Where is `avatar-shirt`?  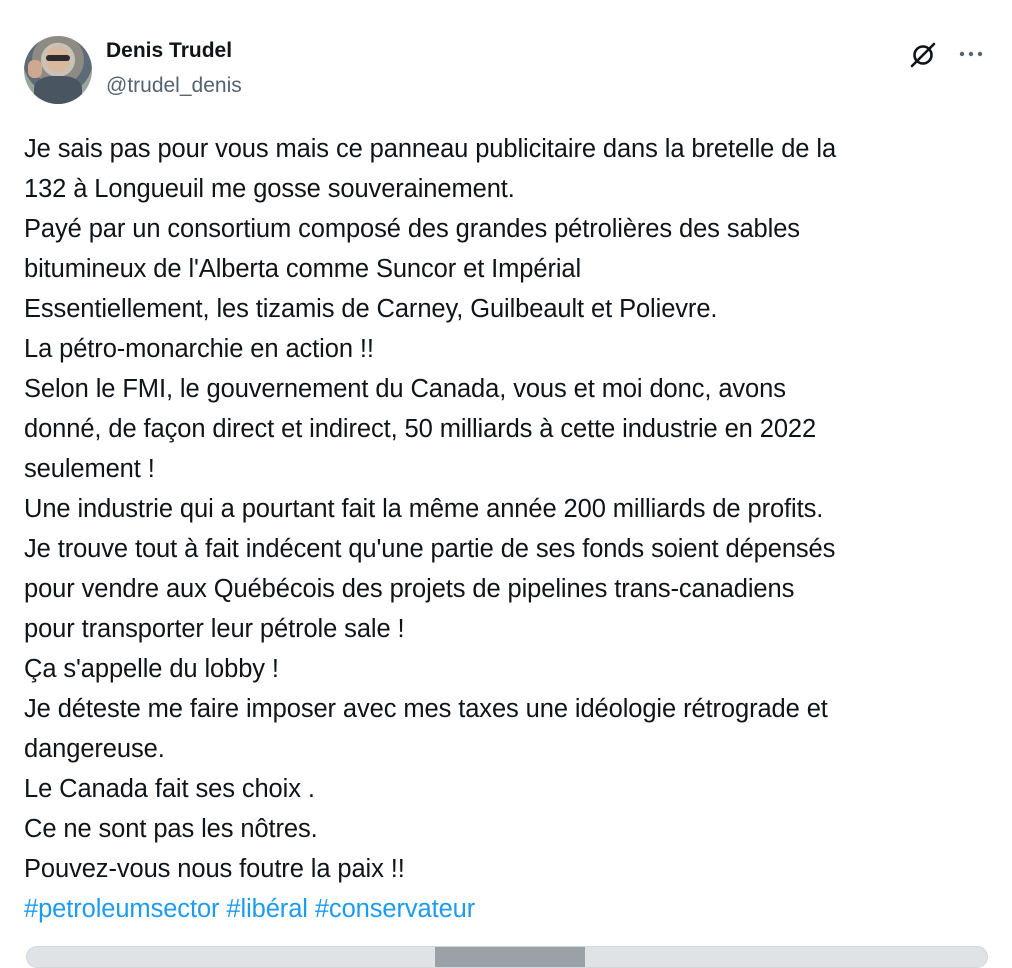 avatar-shirt is located at coordinates (58, 90).